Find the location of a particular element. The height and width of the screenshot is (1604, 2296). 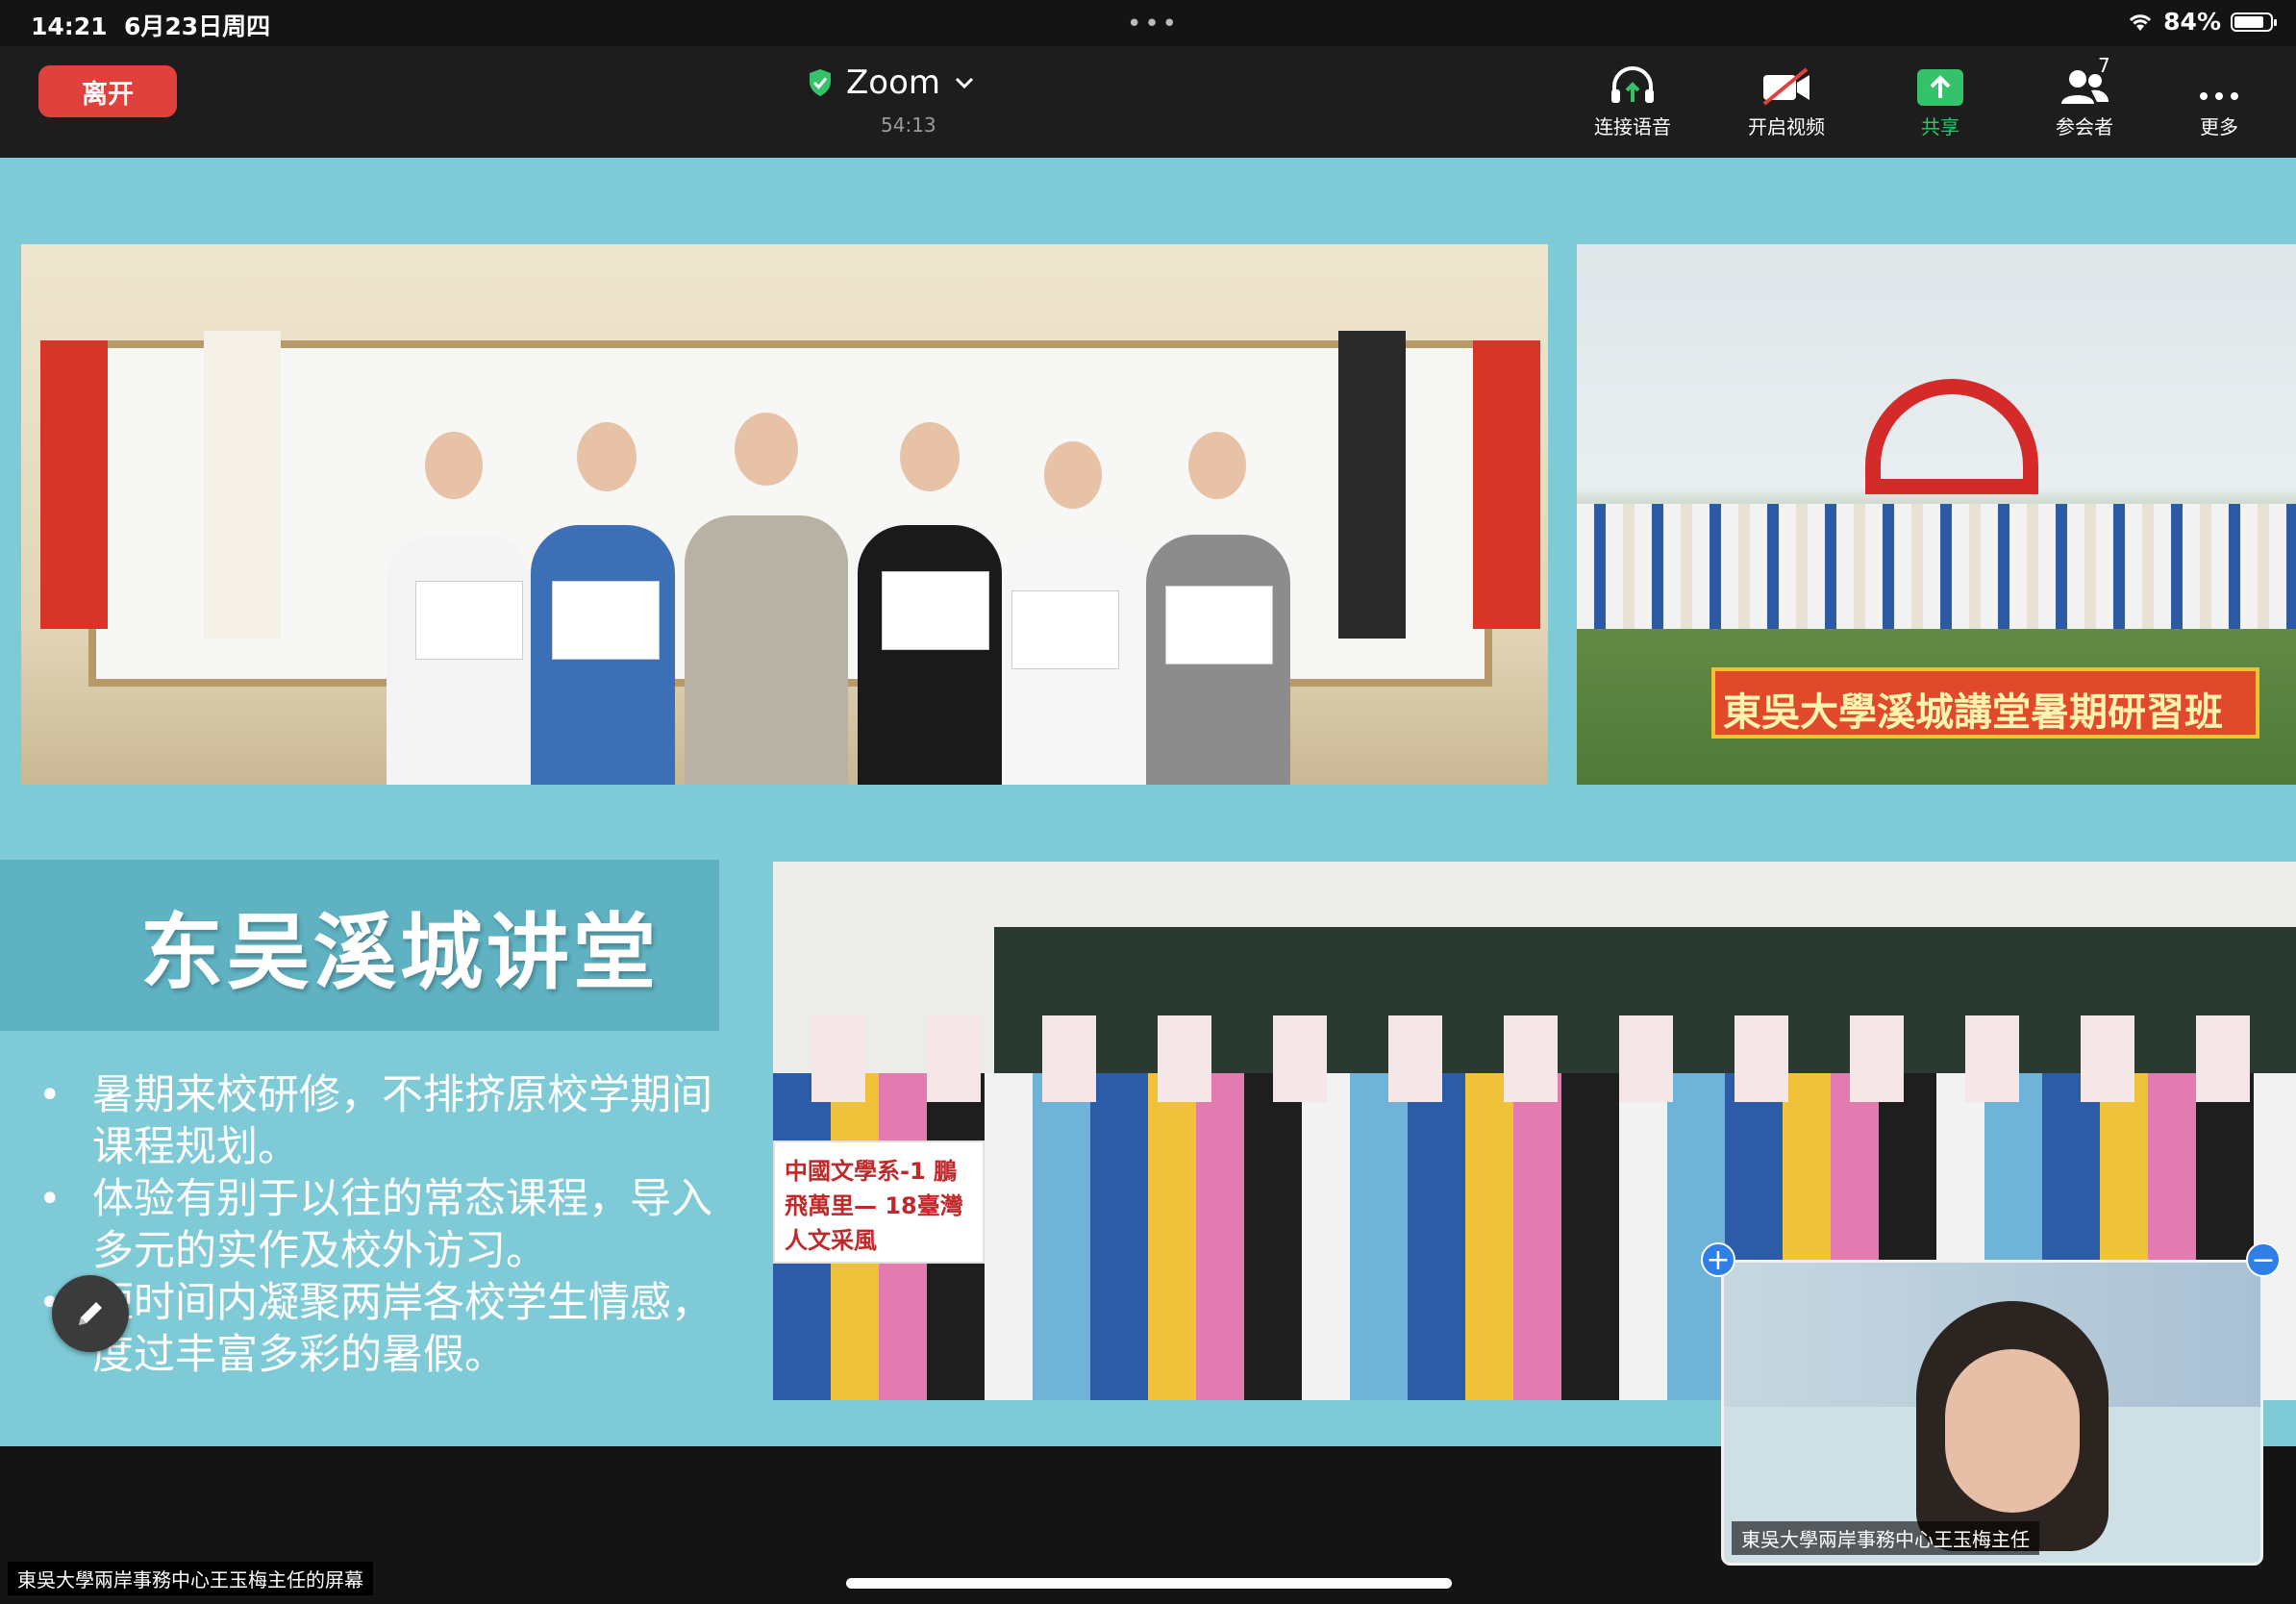

annotate-button is located at coordinates (90, 1313).